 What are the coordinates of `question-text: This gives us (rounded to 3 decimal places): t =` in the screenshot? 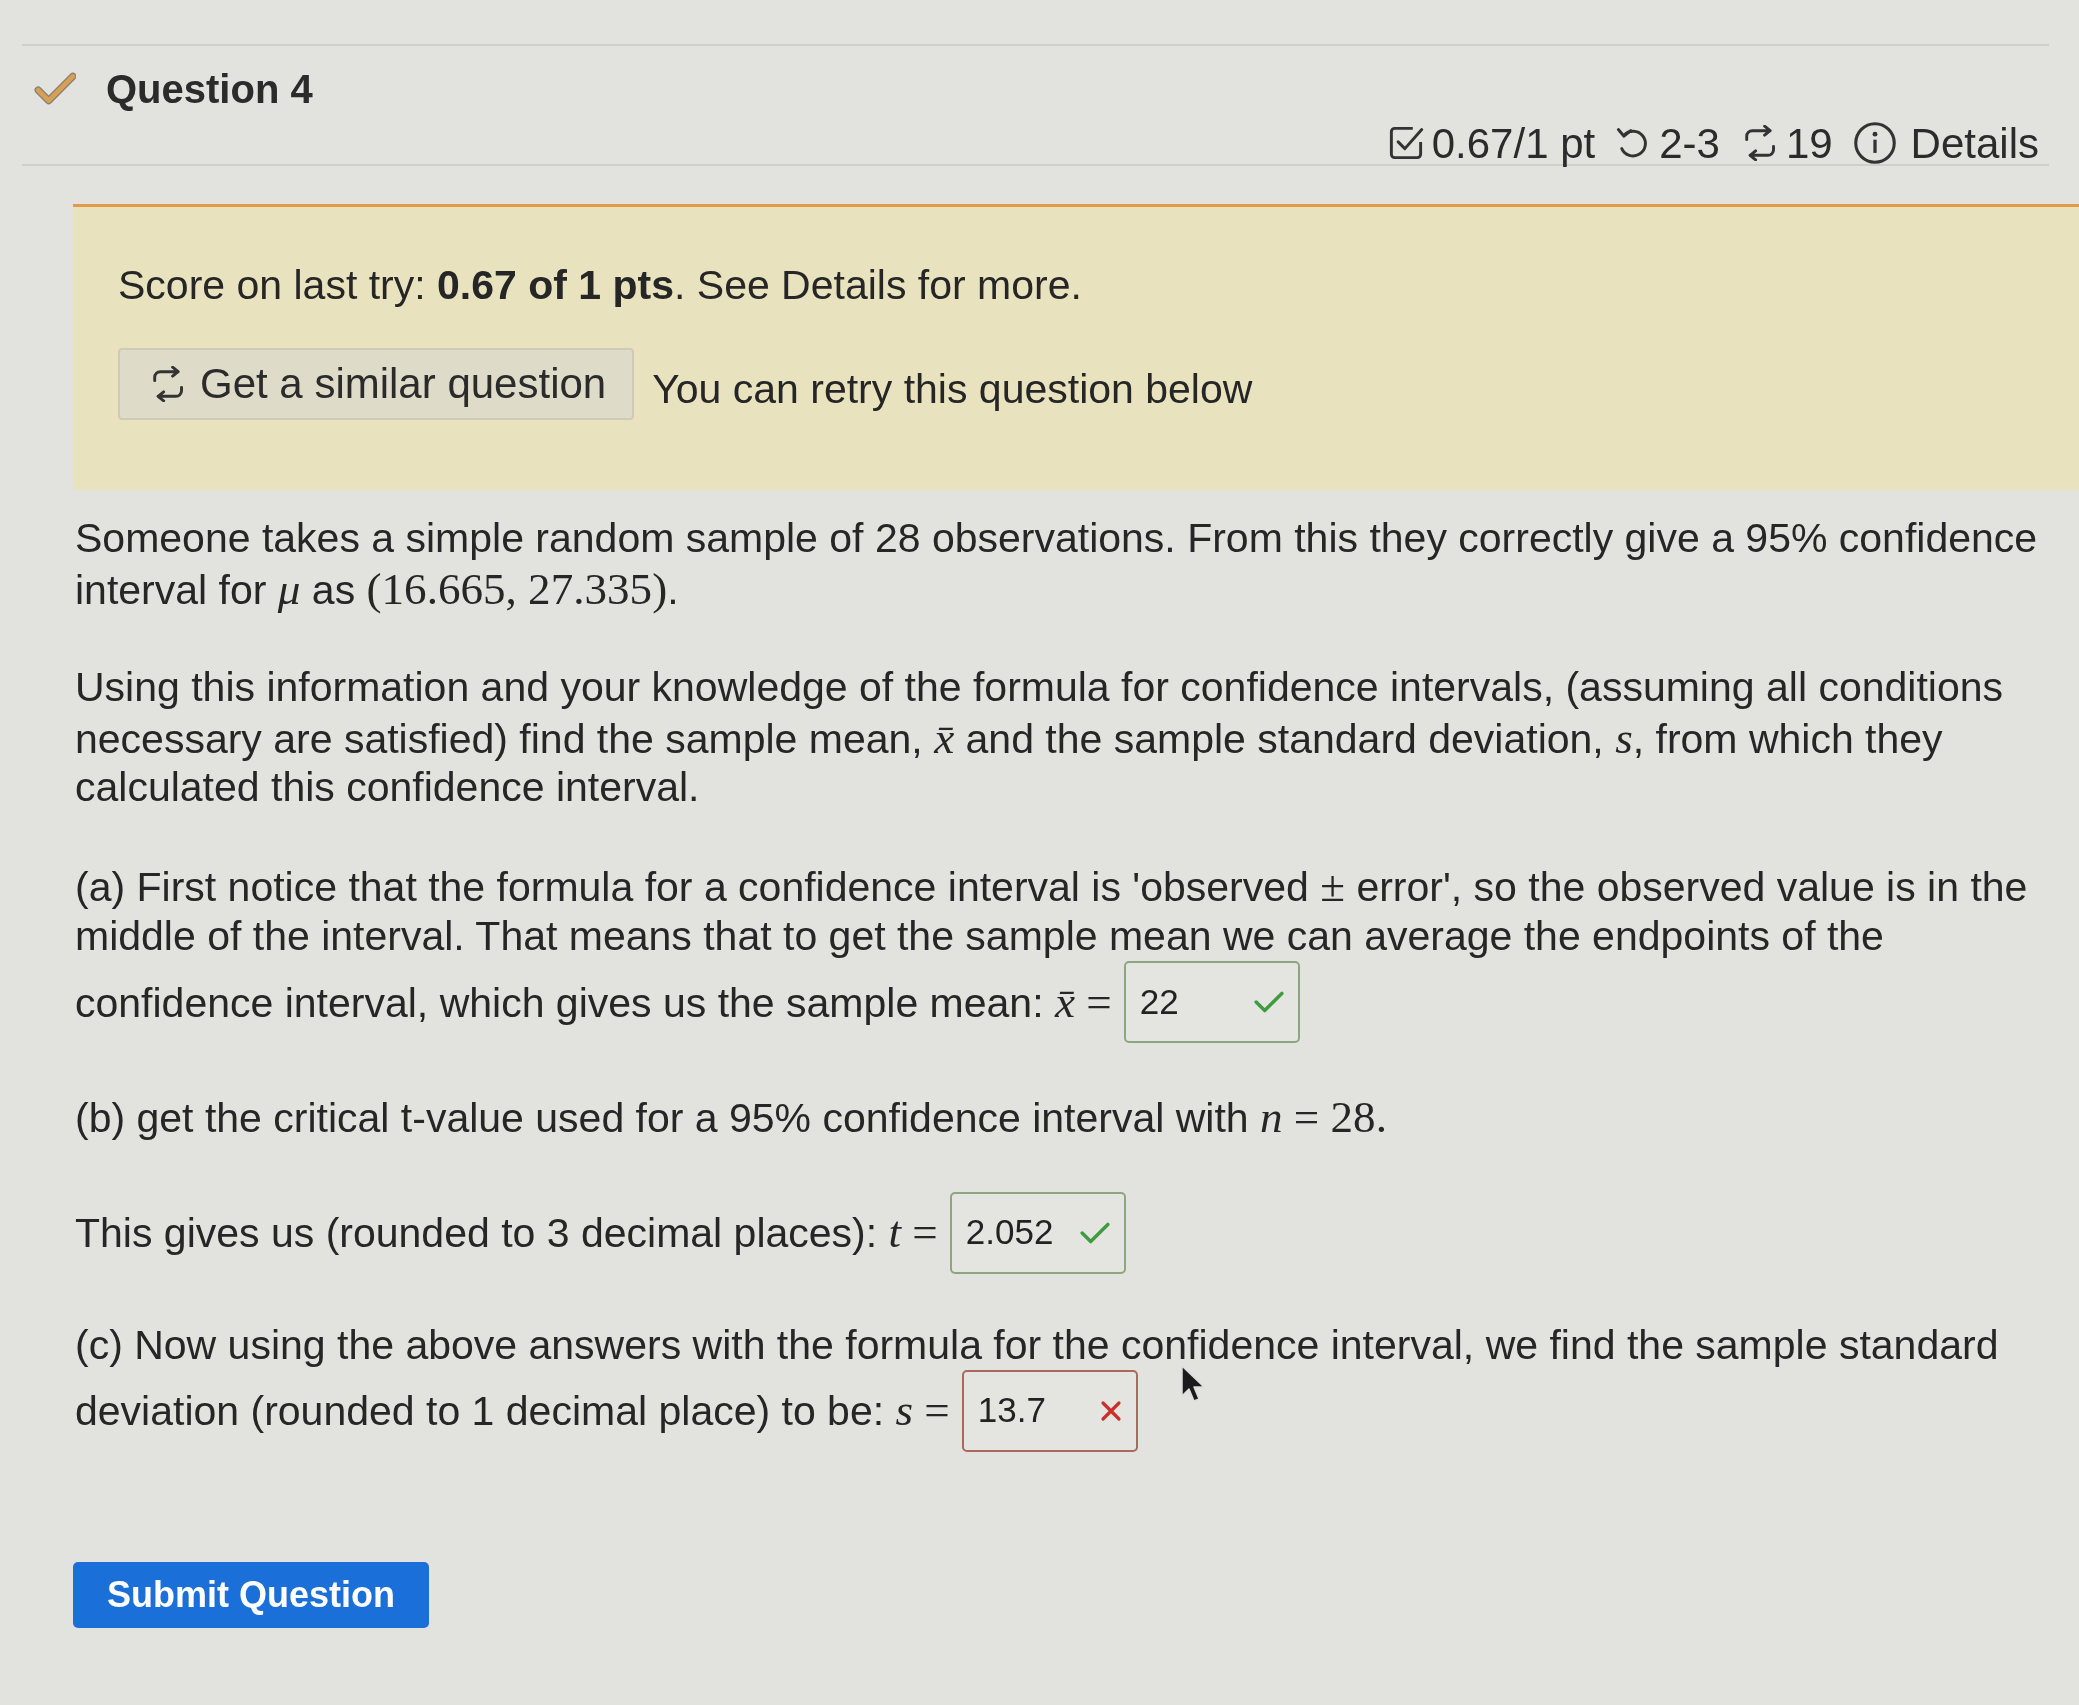 It's located at (506, 1233).